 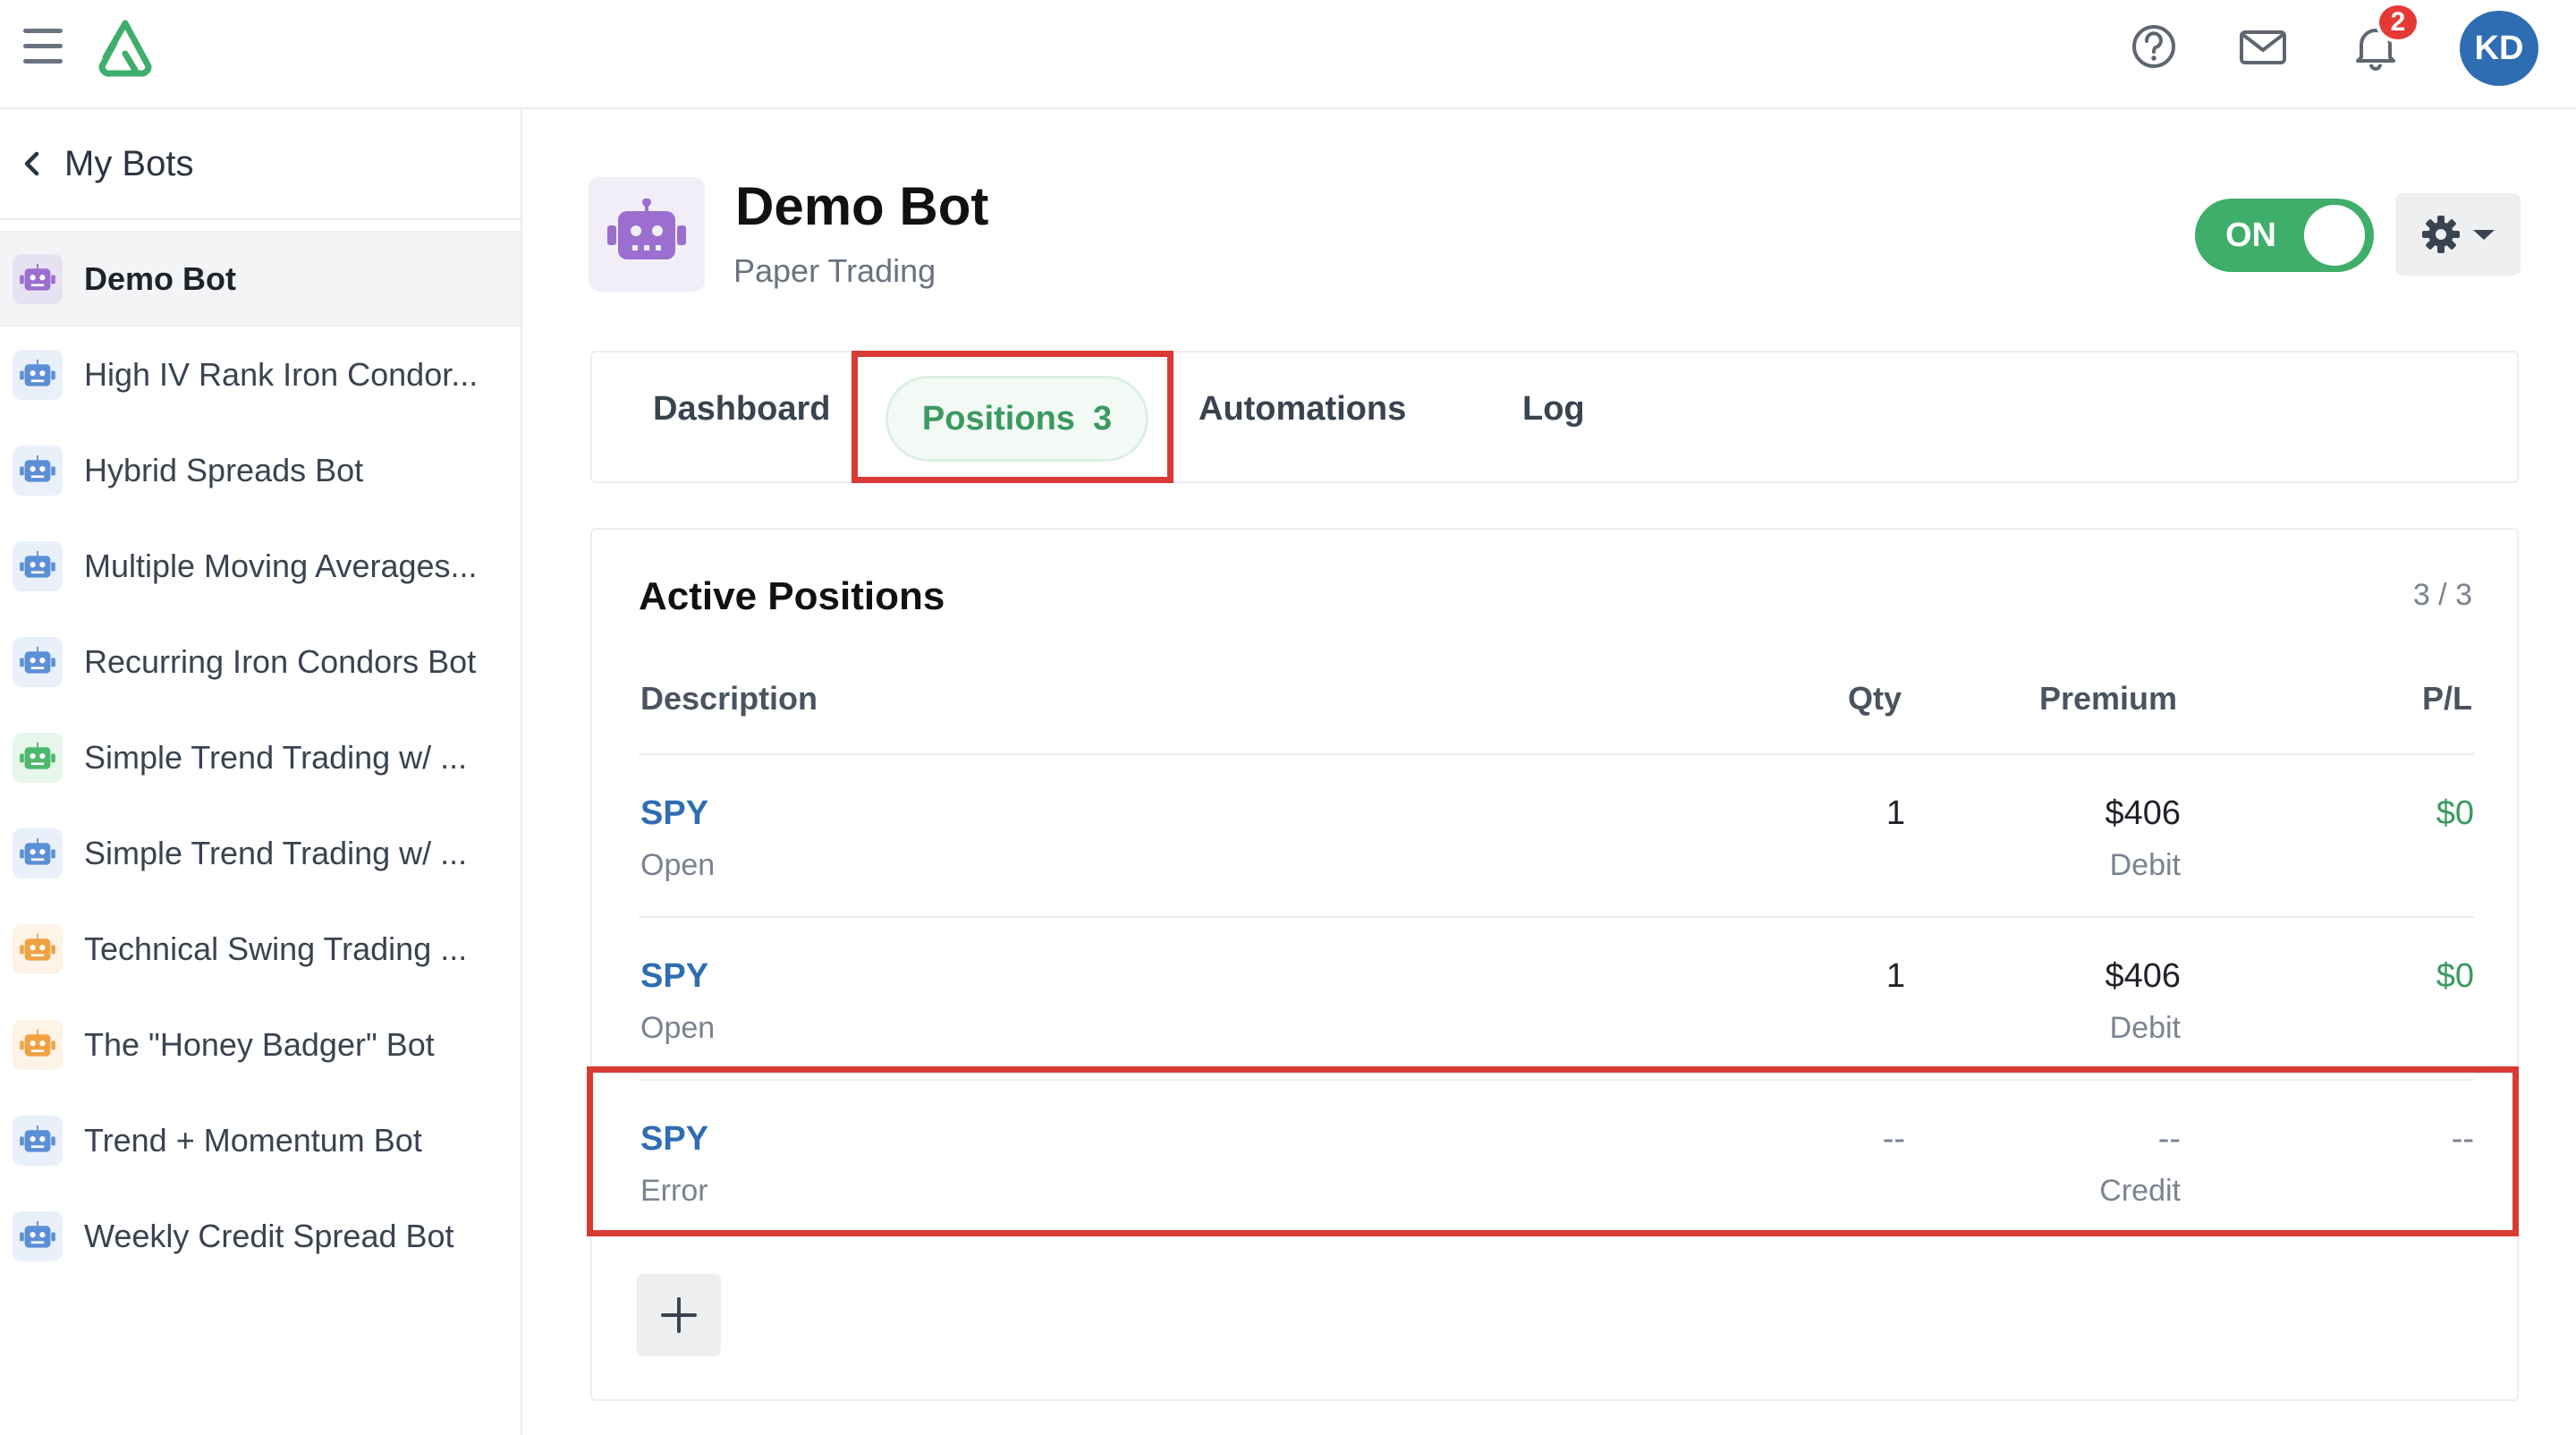 I want to click on position-status: Error, so click(x=674, y=1191).